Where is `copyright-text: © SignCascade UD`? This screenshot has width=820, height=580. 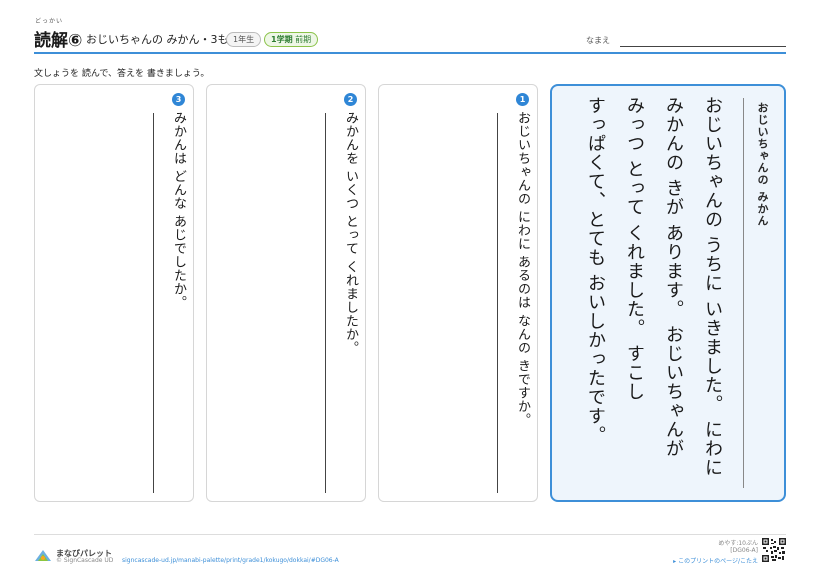
copyright-text: © SignCascade UD is located at coordinates (85, 560).